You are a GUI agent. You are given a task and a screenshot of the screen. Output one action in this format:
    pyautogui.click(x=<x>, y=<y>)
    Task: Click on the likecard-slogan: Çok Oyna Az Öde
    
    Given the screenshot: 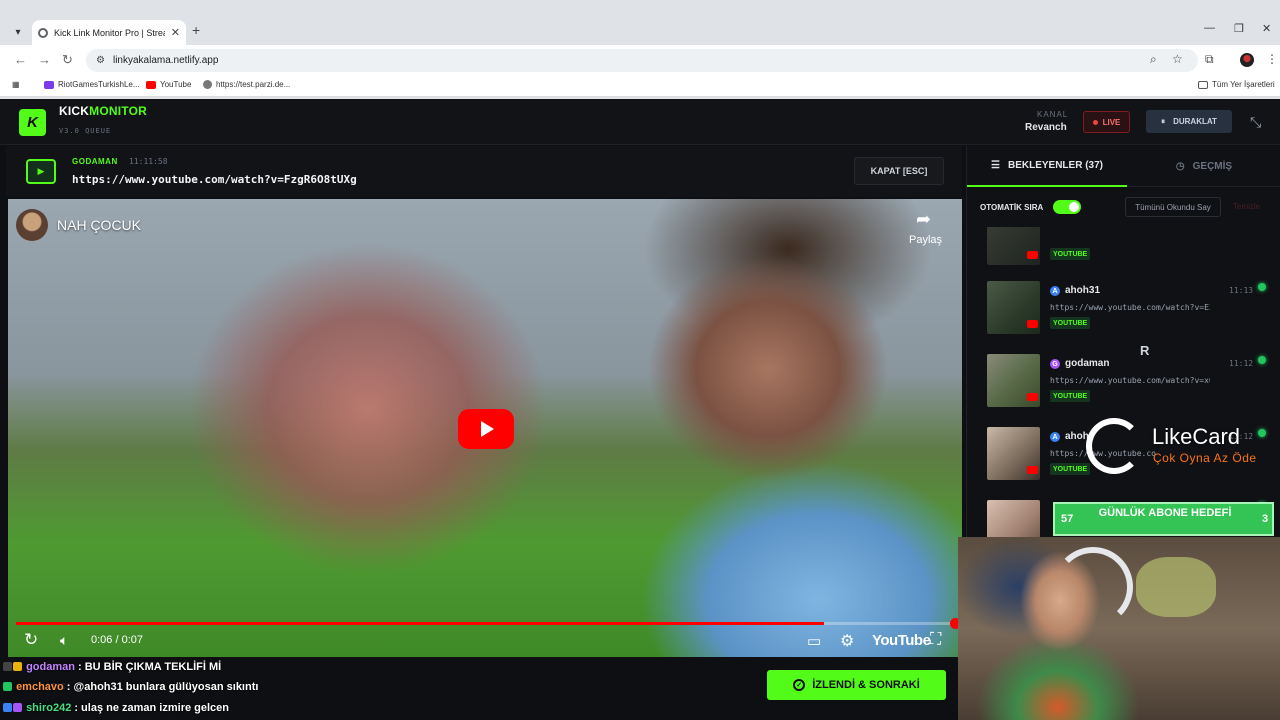 What is the action you would take?
    pyautogui.click(x=1205, y=458)
    